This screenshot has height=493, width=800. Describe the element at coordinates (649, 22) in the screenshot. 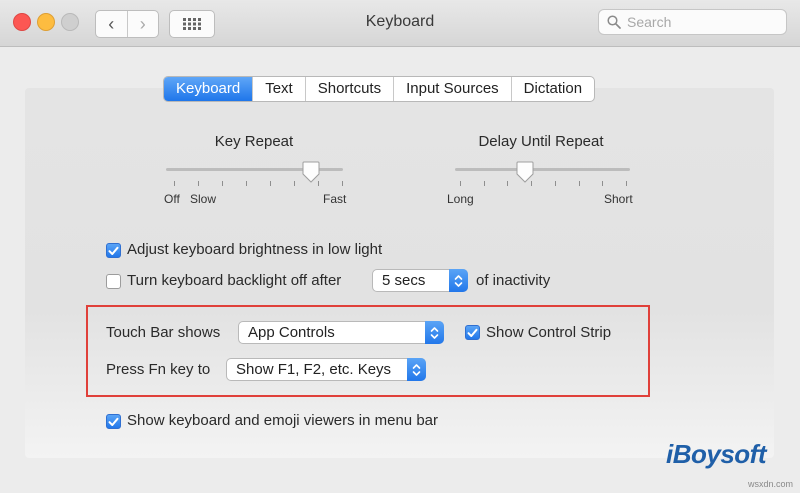

I see `search-placeholder: Search` at that location.